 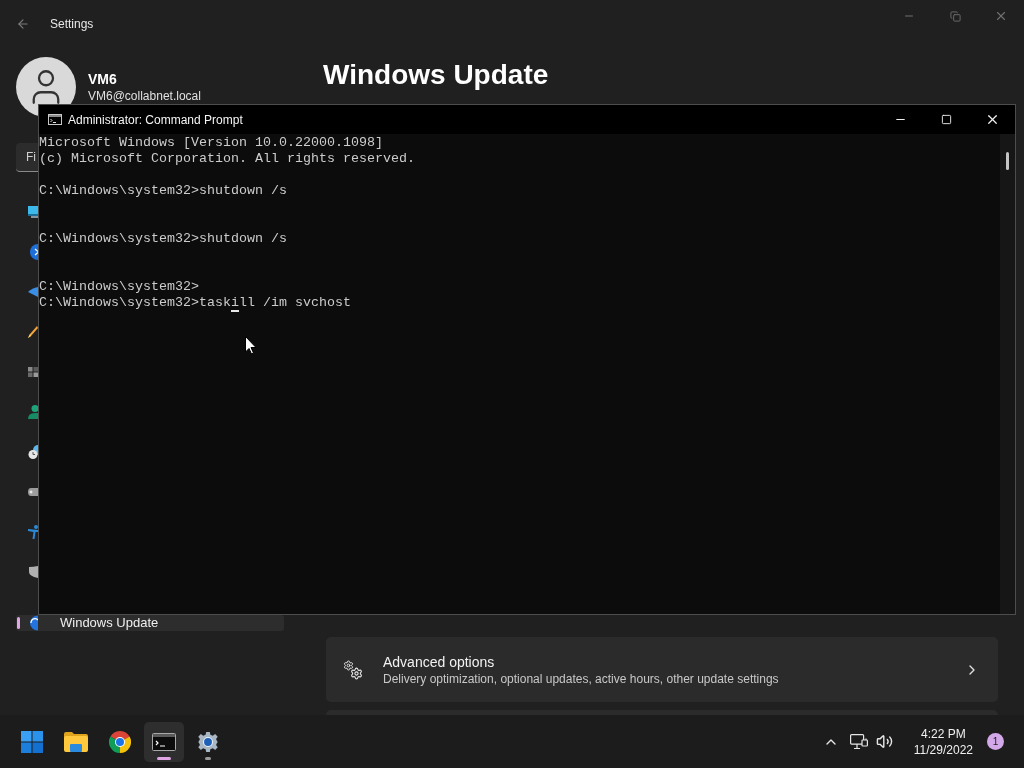 I want to click on brush-icon, so click(x=33, y=332).